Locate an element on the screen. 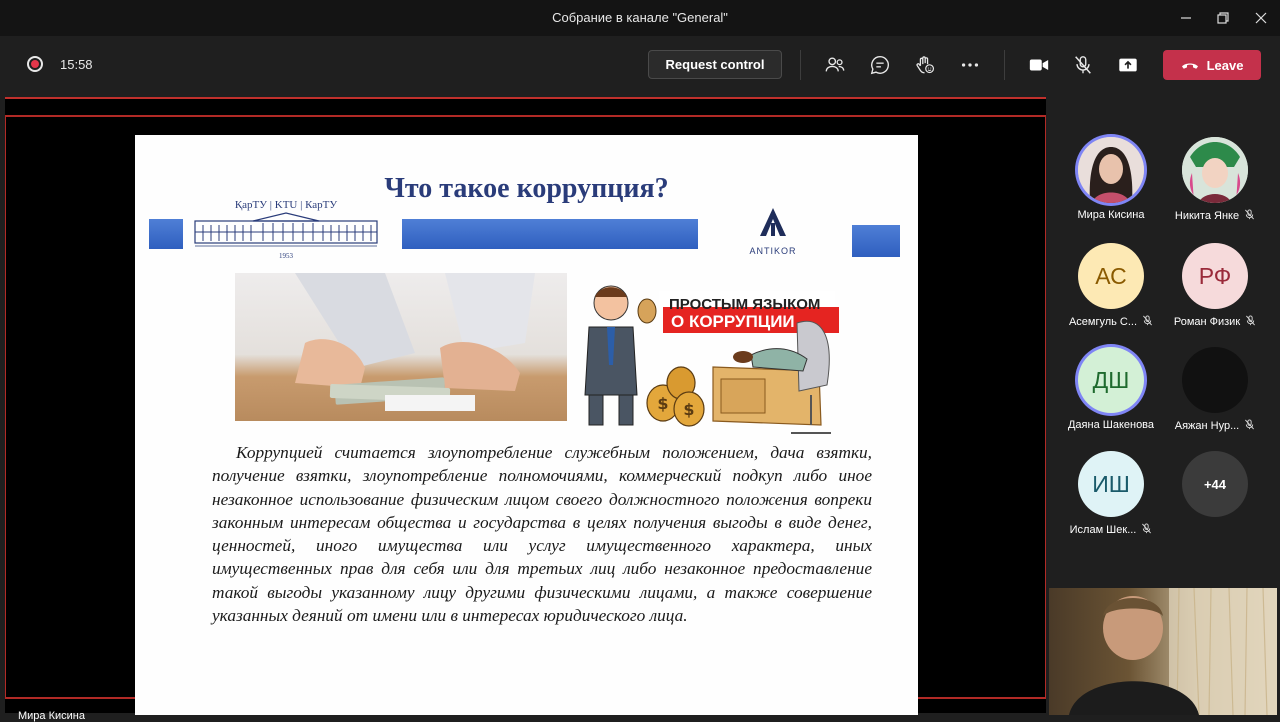 The height and width of the screenshot is (722, 1280). corruption-cartoon: $ $ ПРОСТЫМ ЯЗЫКОМ О КОРРУПЦИИ is located at coordinates (718, 363).